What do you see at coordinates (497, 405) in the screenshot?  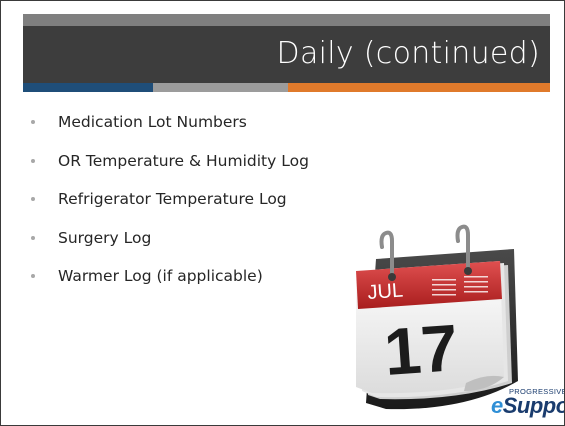 I see `logo-prefix: e` at bounding box center [497, 405].